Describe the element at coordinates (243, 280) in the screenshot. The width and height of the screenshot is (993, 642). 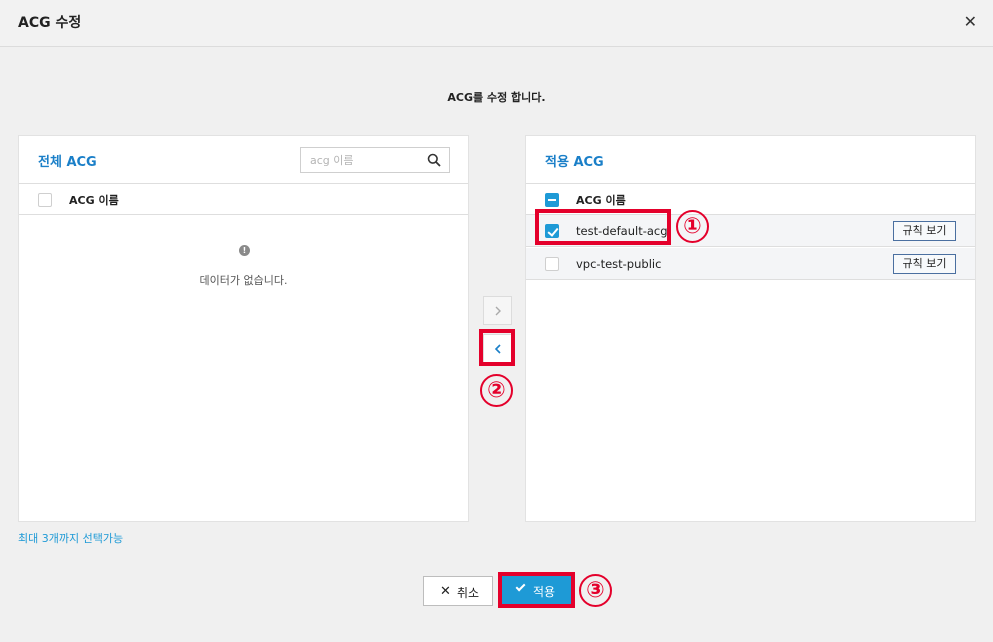
I see `empty-message: 데이터가 없습니다.` at that location.